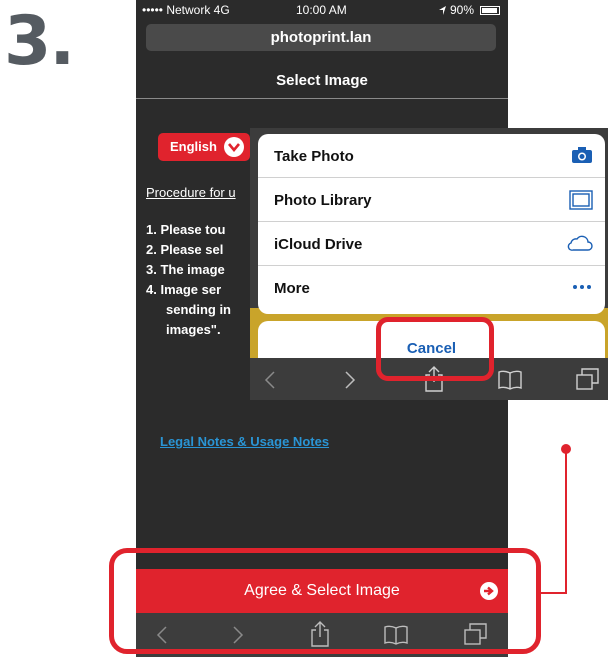 The height and width of the screenshot is (657, 608). Describe the element at coordinates (431, 288) in the screenshot. I see `action-more: More` at that location.